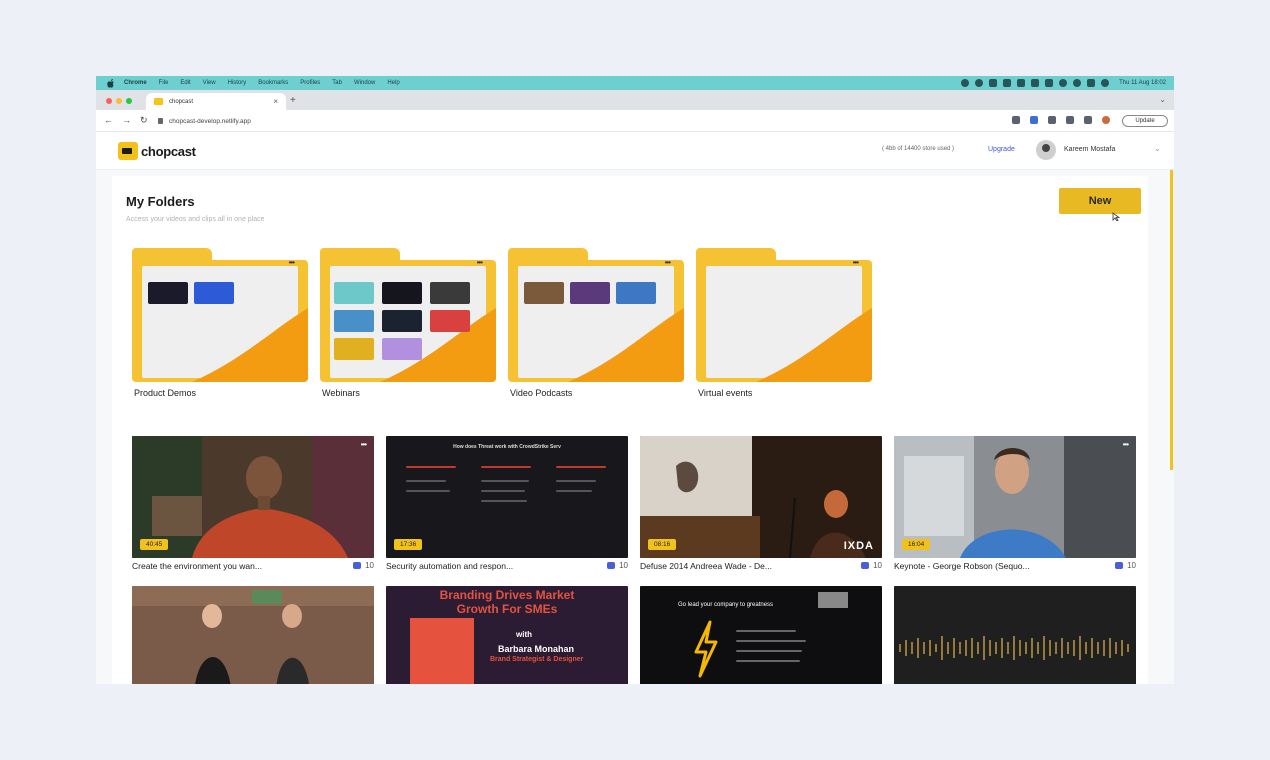 Image resolution: width=1270 pixels, height=760 pixels. I want to click on menu-bookmarks: Bookmarks, so click(273, 83).